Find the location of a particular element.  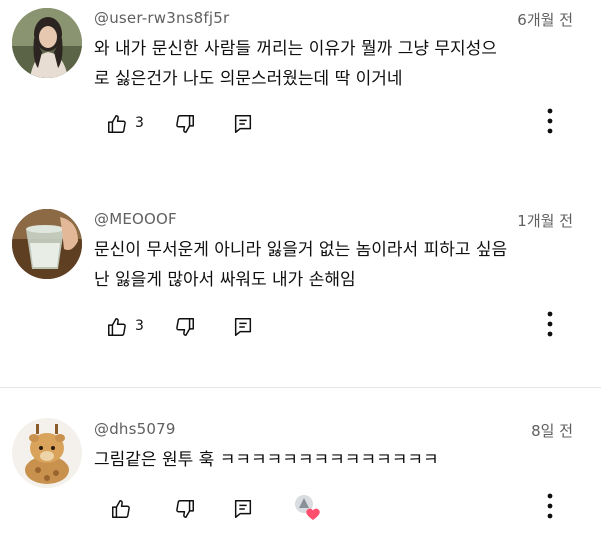

comment-actions is located at coordinates (346, 508).